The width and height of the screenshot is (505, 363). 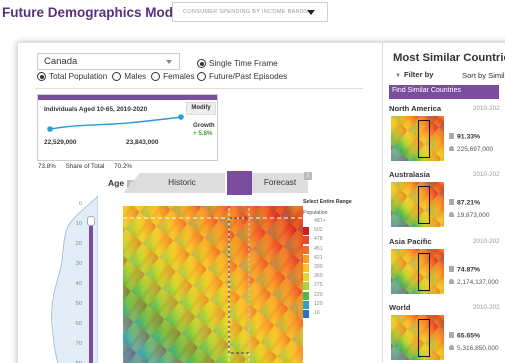 I want to click on growth-label: Growth, so click(x=204, y=125).